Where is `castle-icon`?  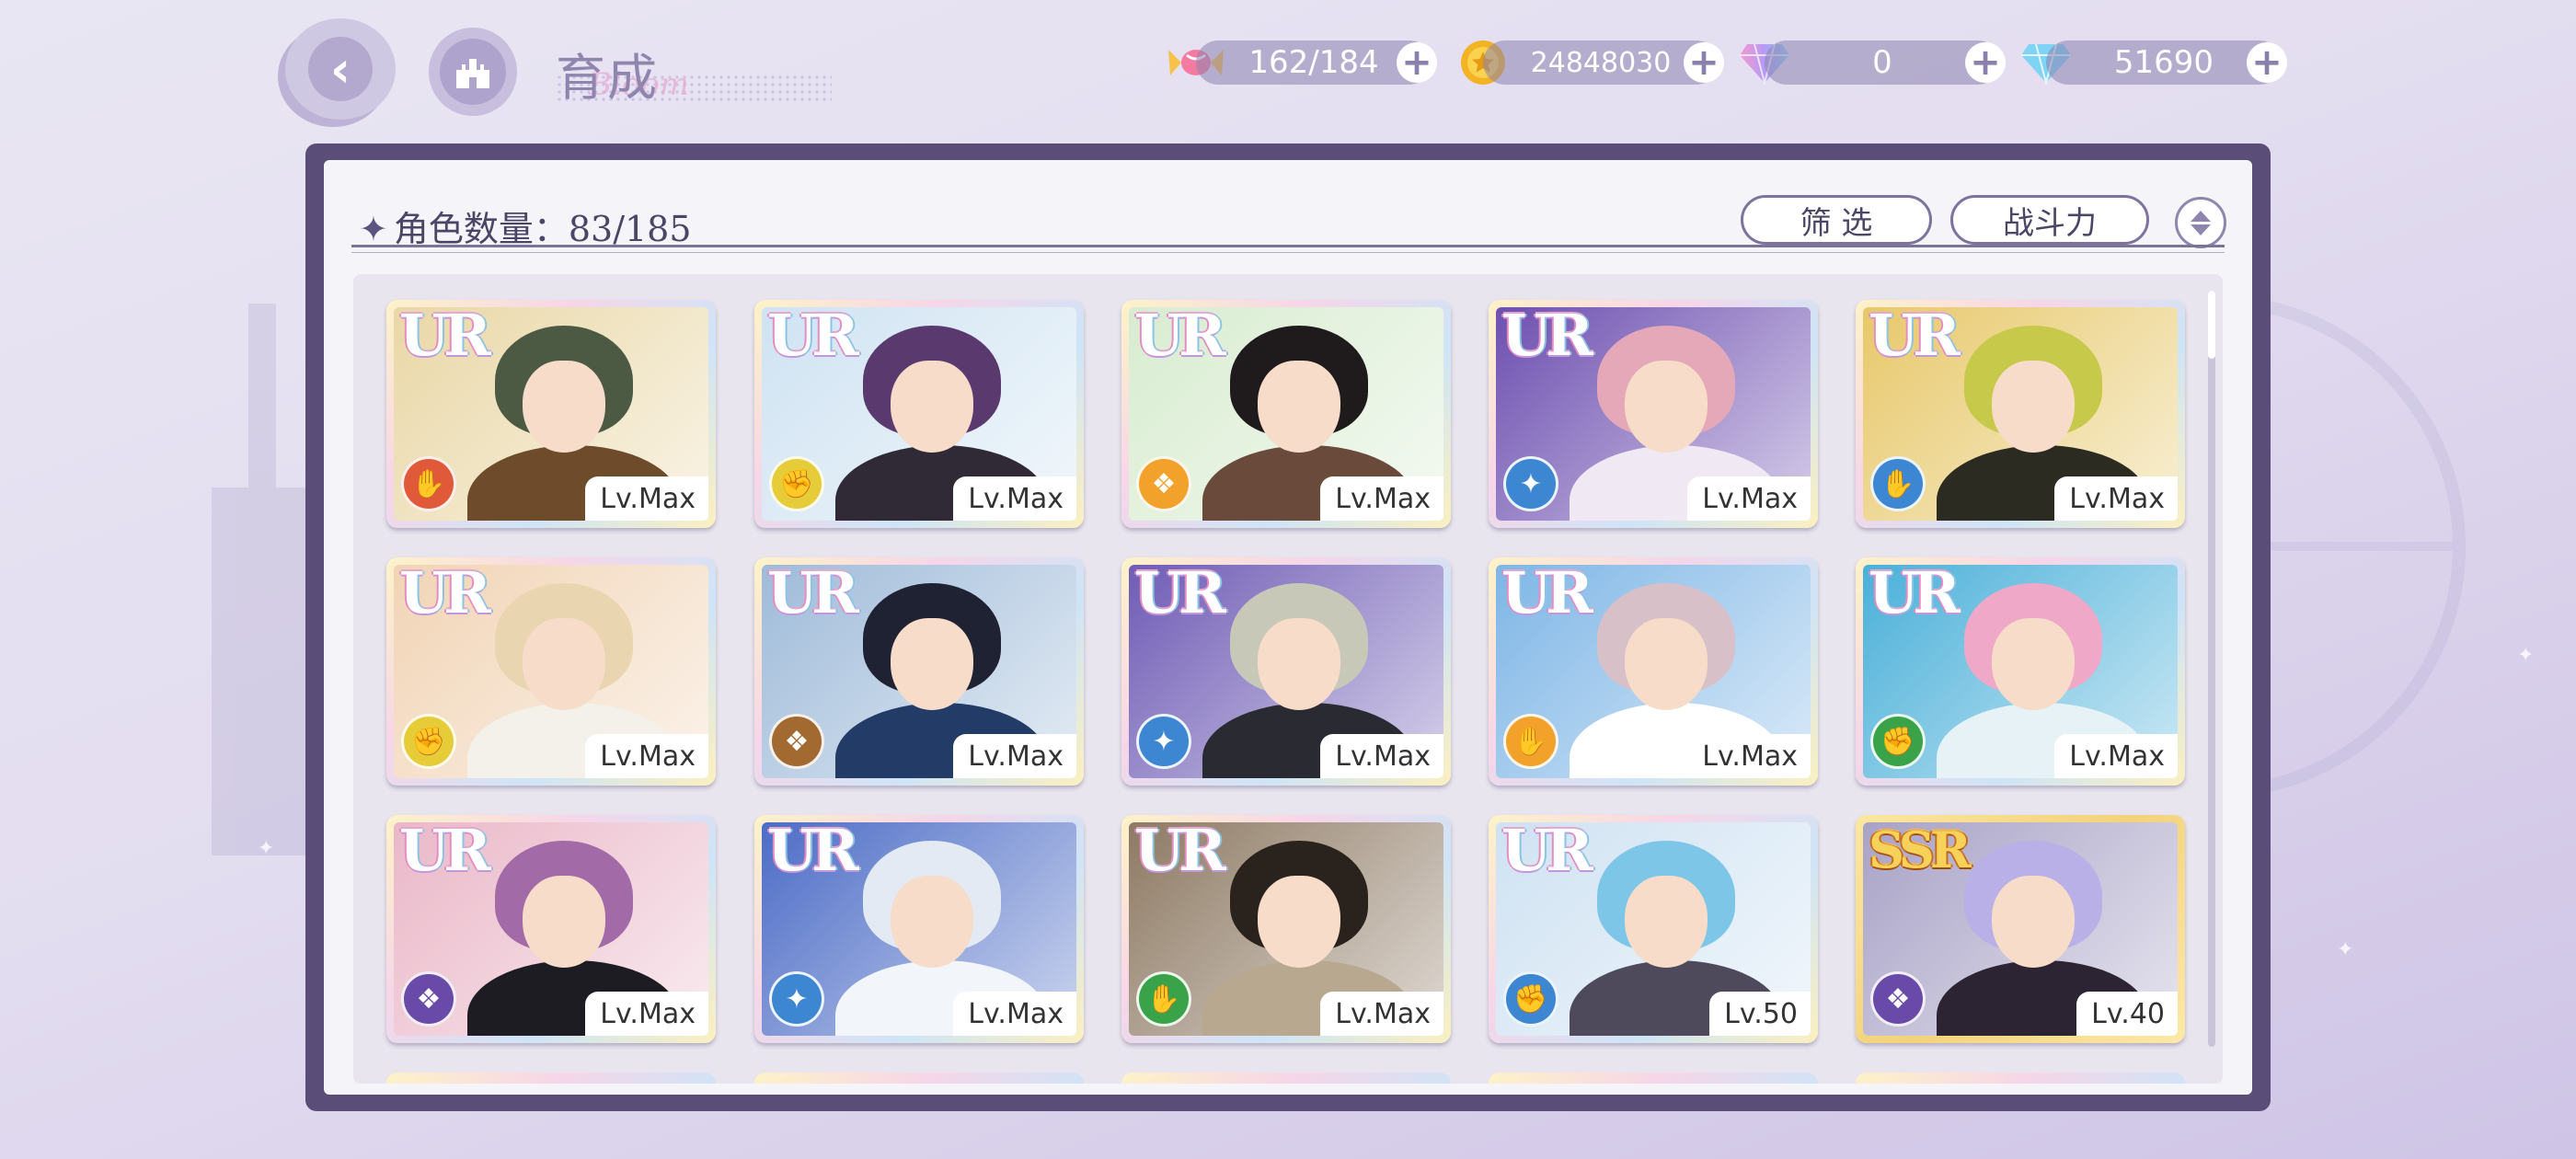
castle-icon is located at coordinates (473, 72).